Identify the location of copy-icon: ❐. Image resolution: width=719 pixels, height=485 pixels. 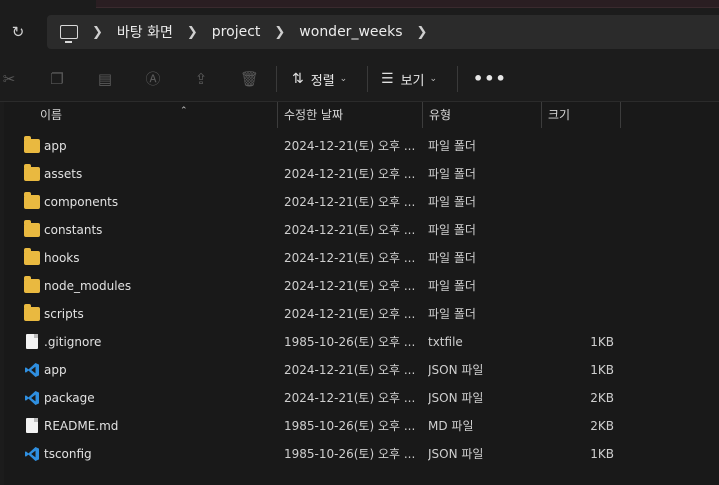
(57, 79).